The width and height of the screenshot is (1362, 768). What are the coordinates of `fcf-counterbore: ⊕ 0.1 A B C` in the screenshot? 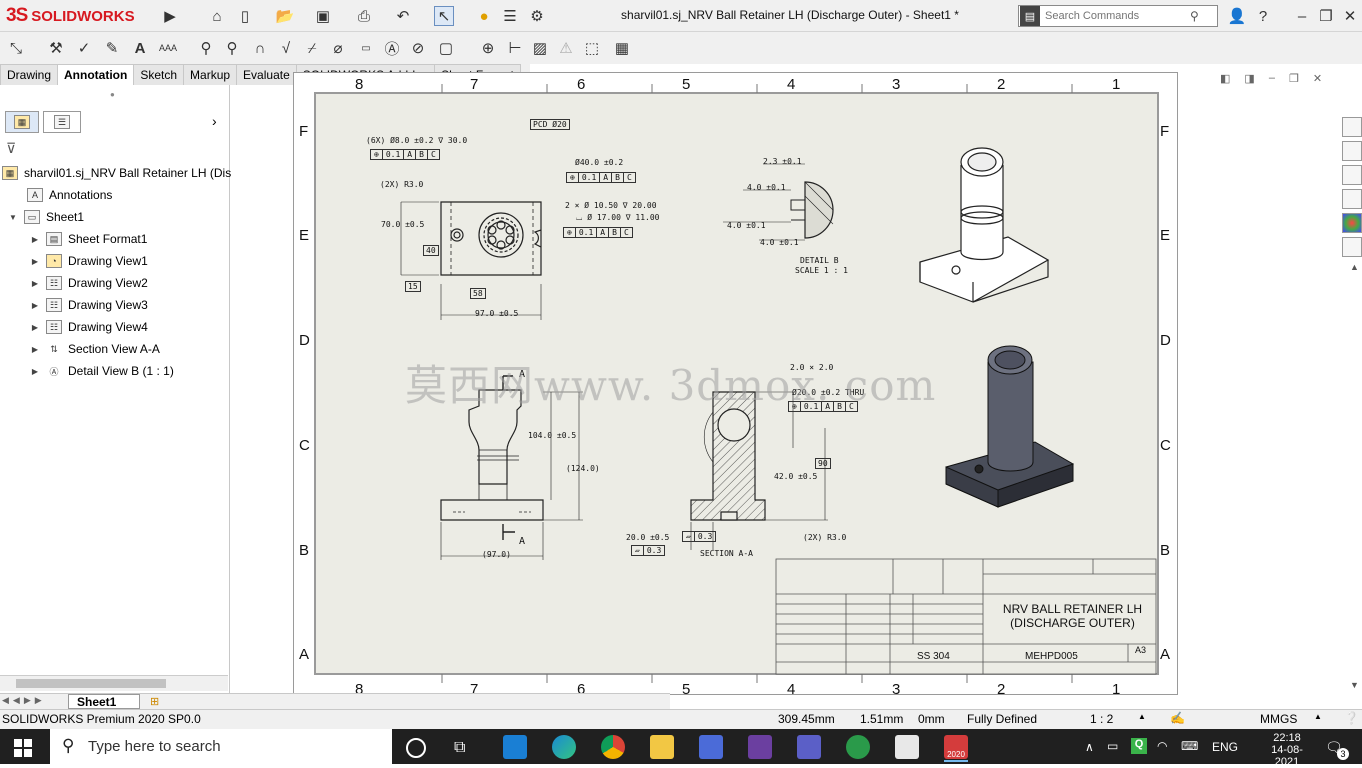 It's located at (598, 232).